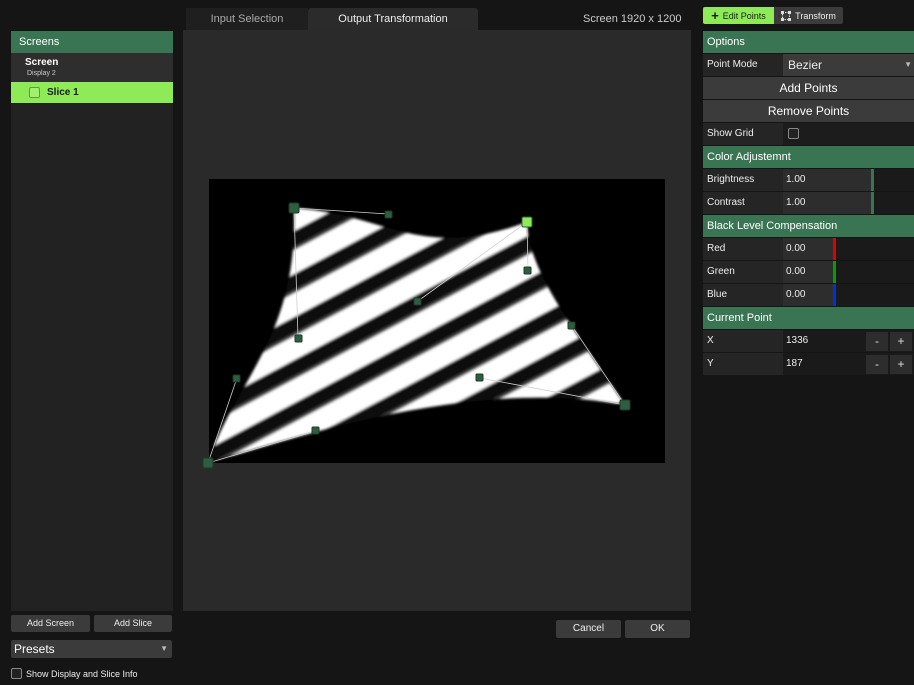 The image size is (914, 685). What do you see at coordinates (834, 249) in the screenshot?
I see `red-slider-handle` at bounding box center [834, 249].